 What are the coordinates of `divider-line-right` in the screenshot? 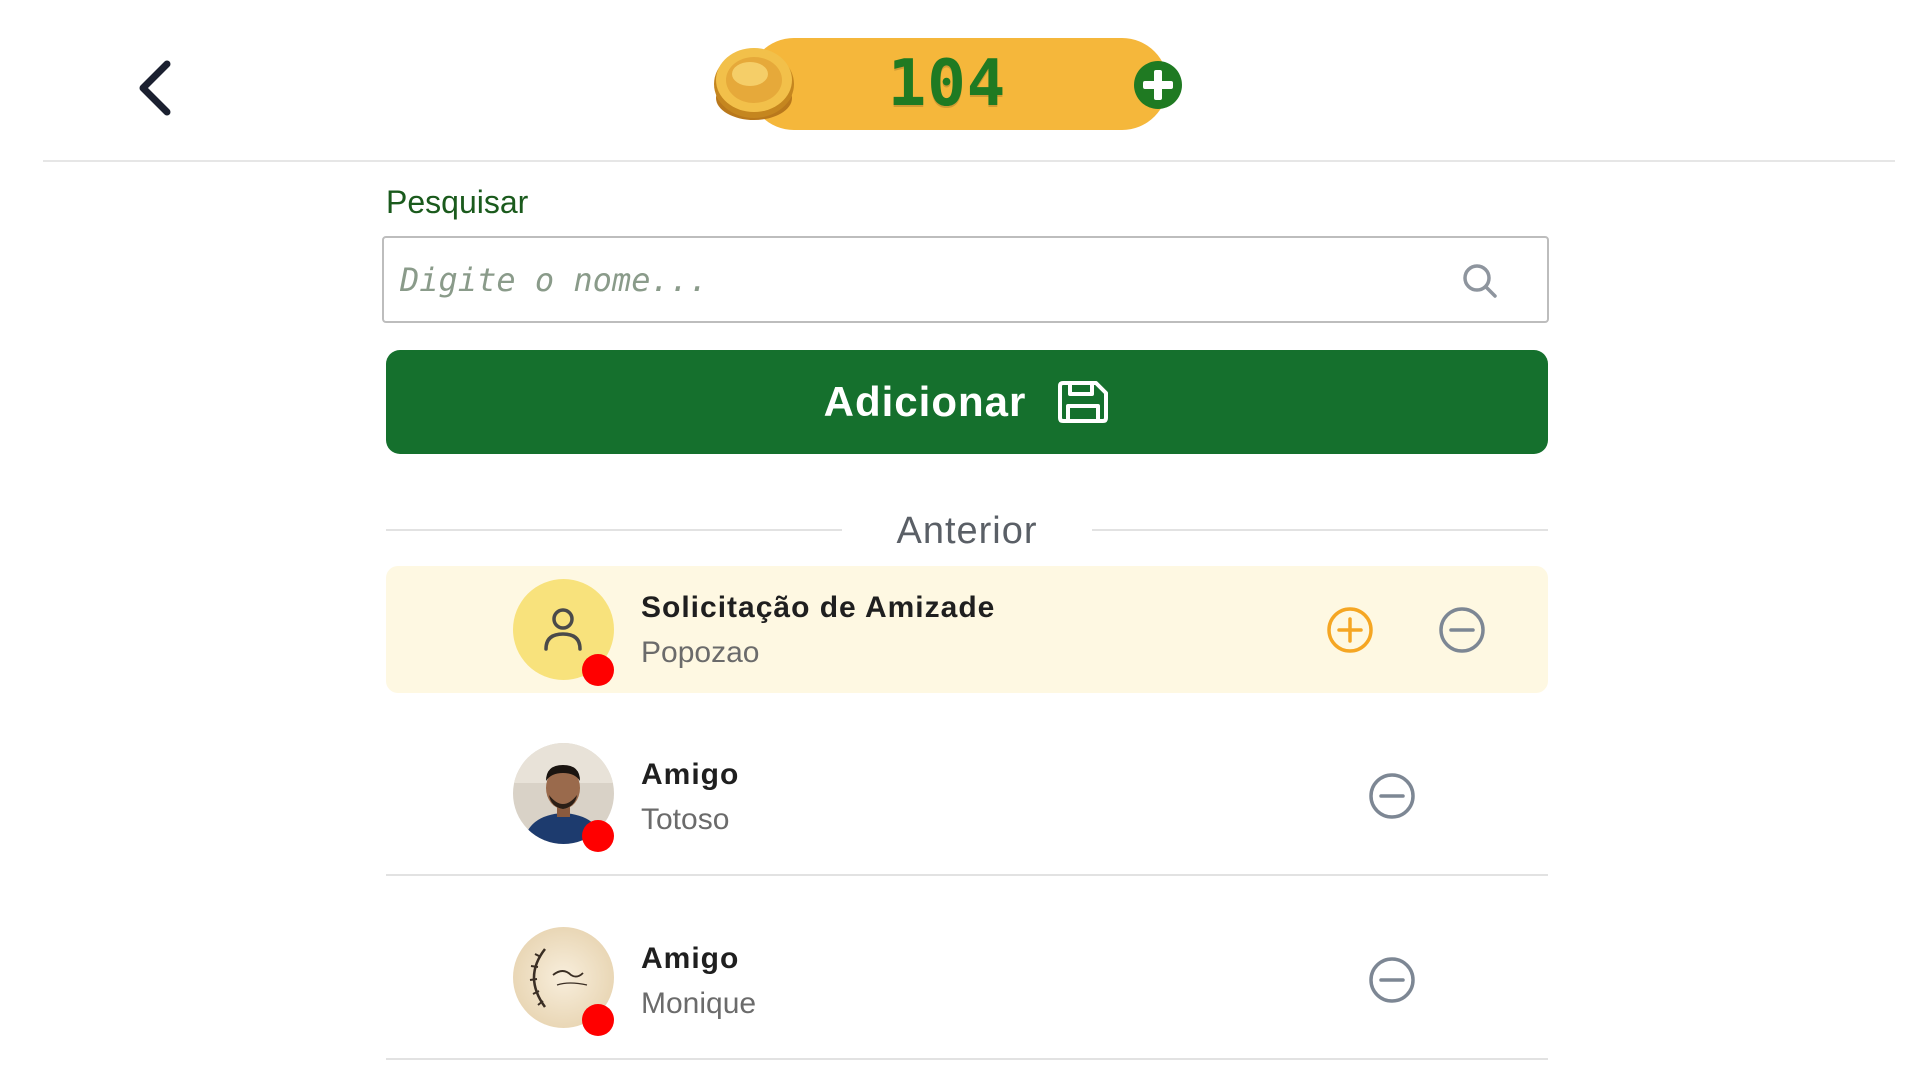 It's located at (1320, 530).